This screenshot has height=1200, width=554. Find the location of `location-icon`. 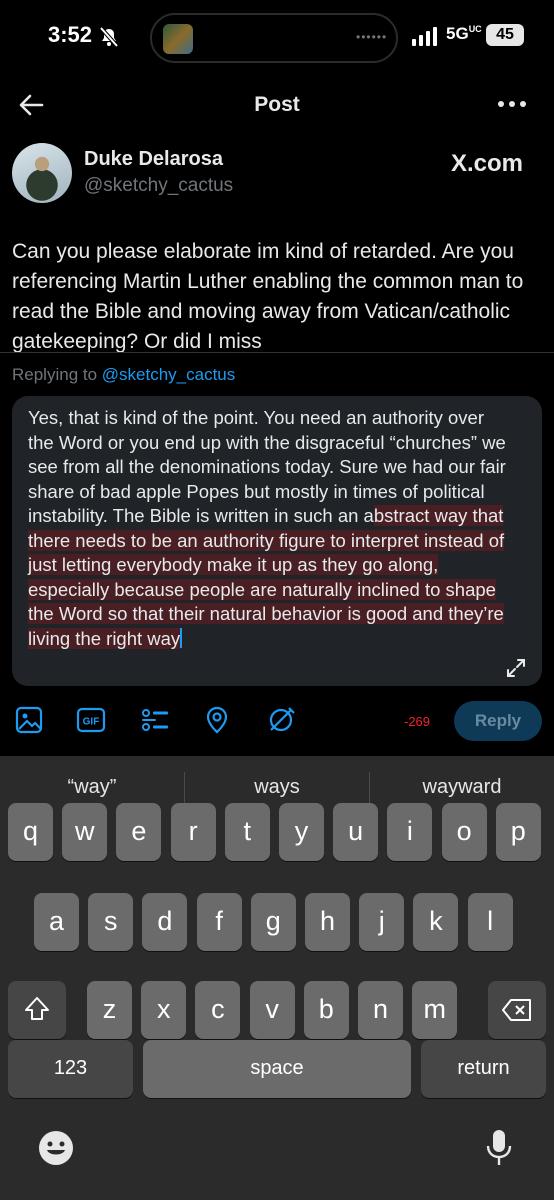

location-icon is located at coordinates (217, 720).